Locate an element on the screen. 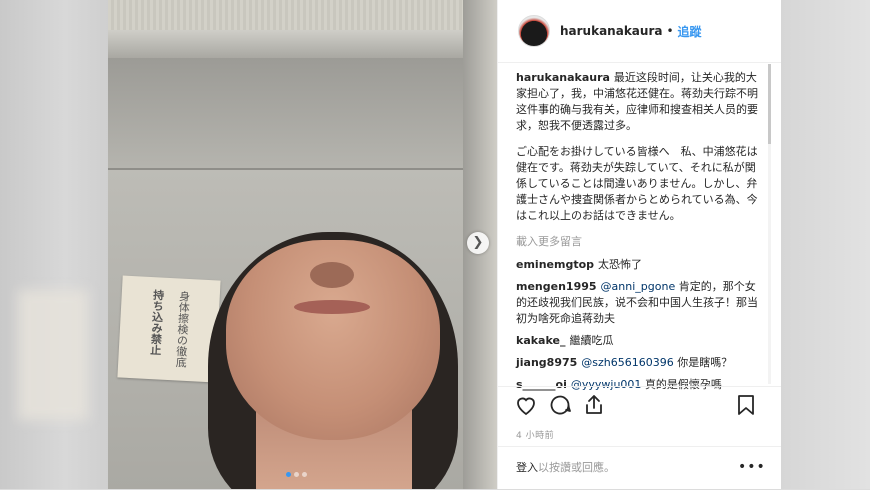 This screenshot has height=490, width=870. action-bar is located at coordinates (639, 406).